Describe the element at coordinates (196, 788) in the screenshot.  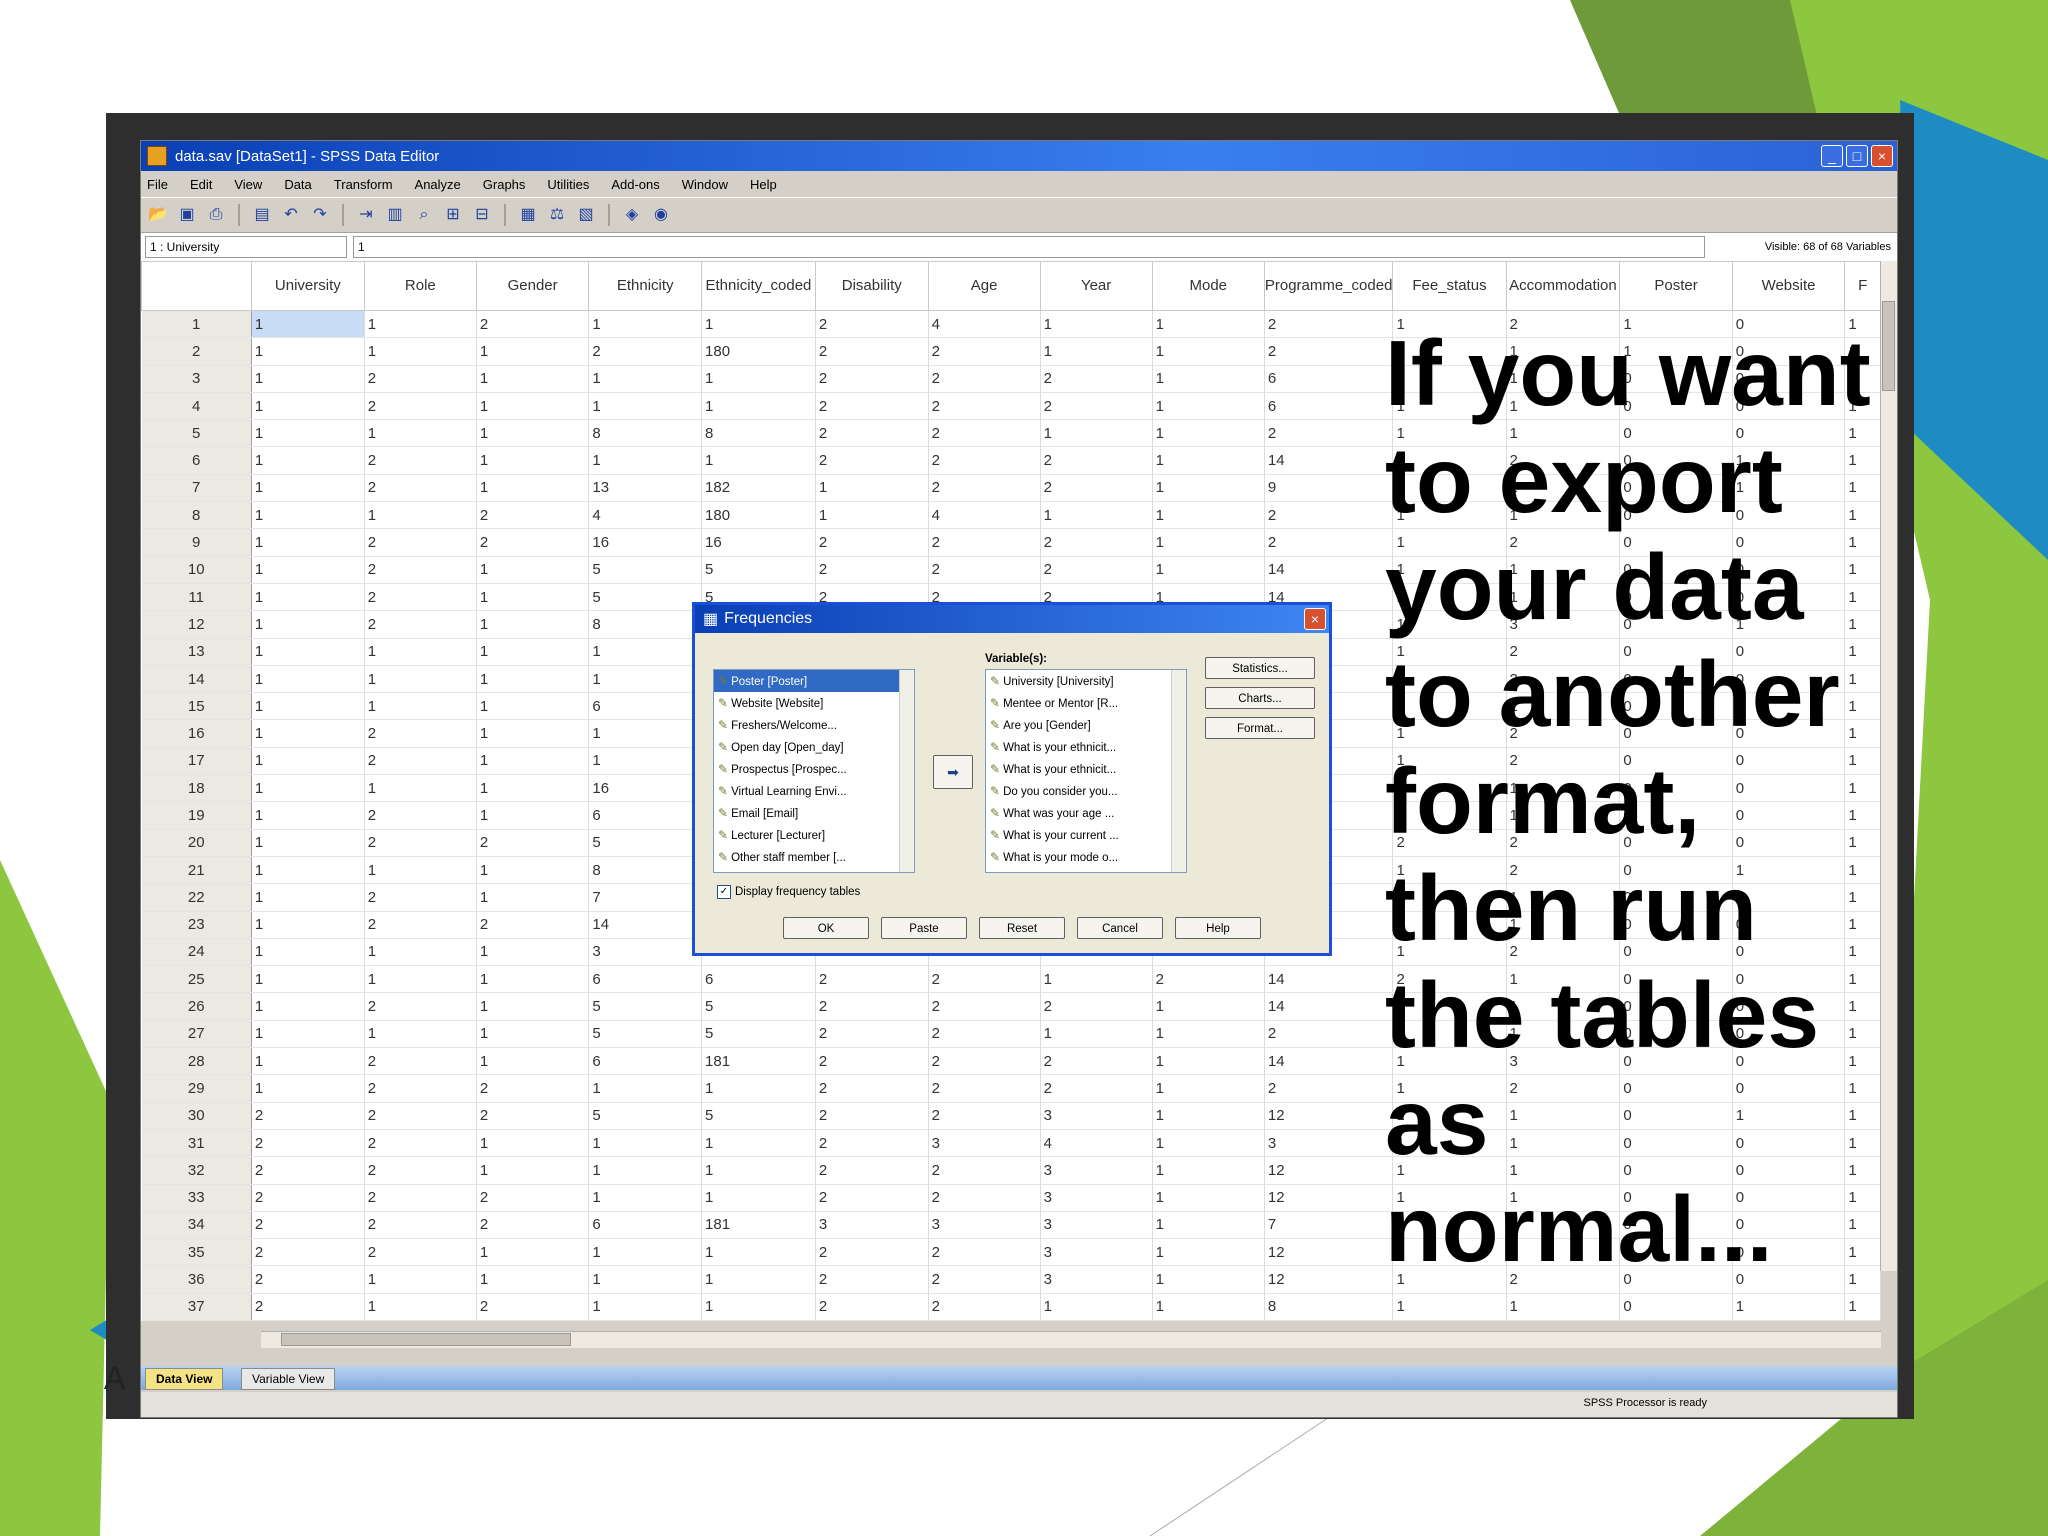
I see `row-number: 18` at that location.